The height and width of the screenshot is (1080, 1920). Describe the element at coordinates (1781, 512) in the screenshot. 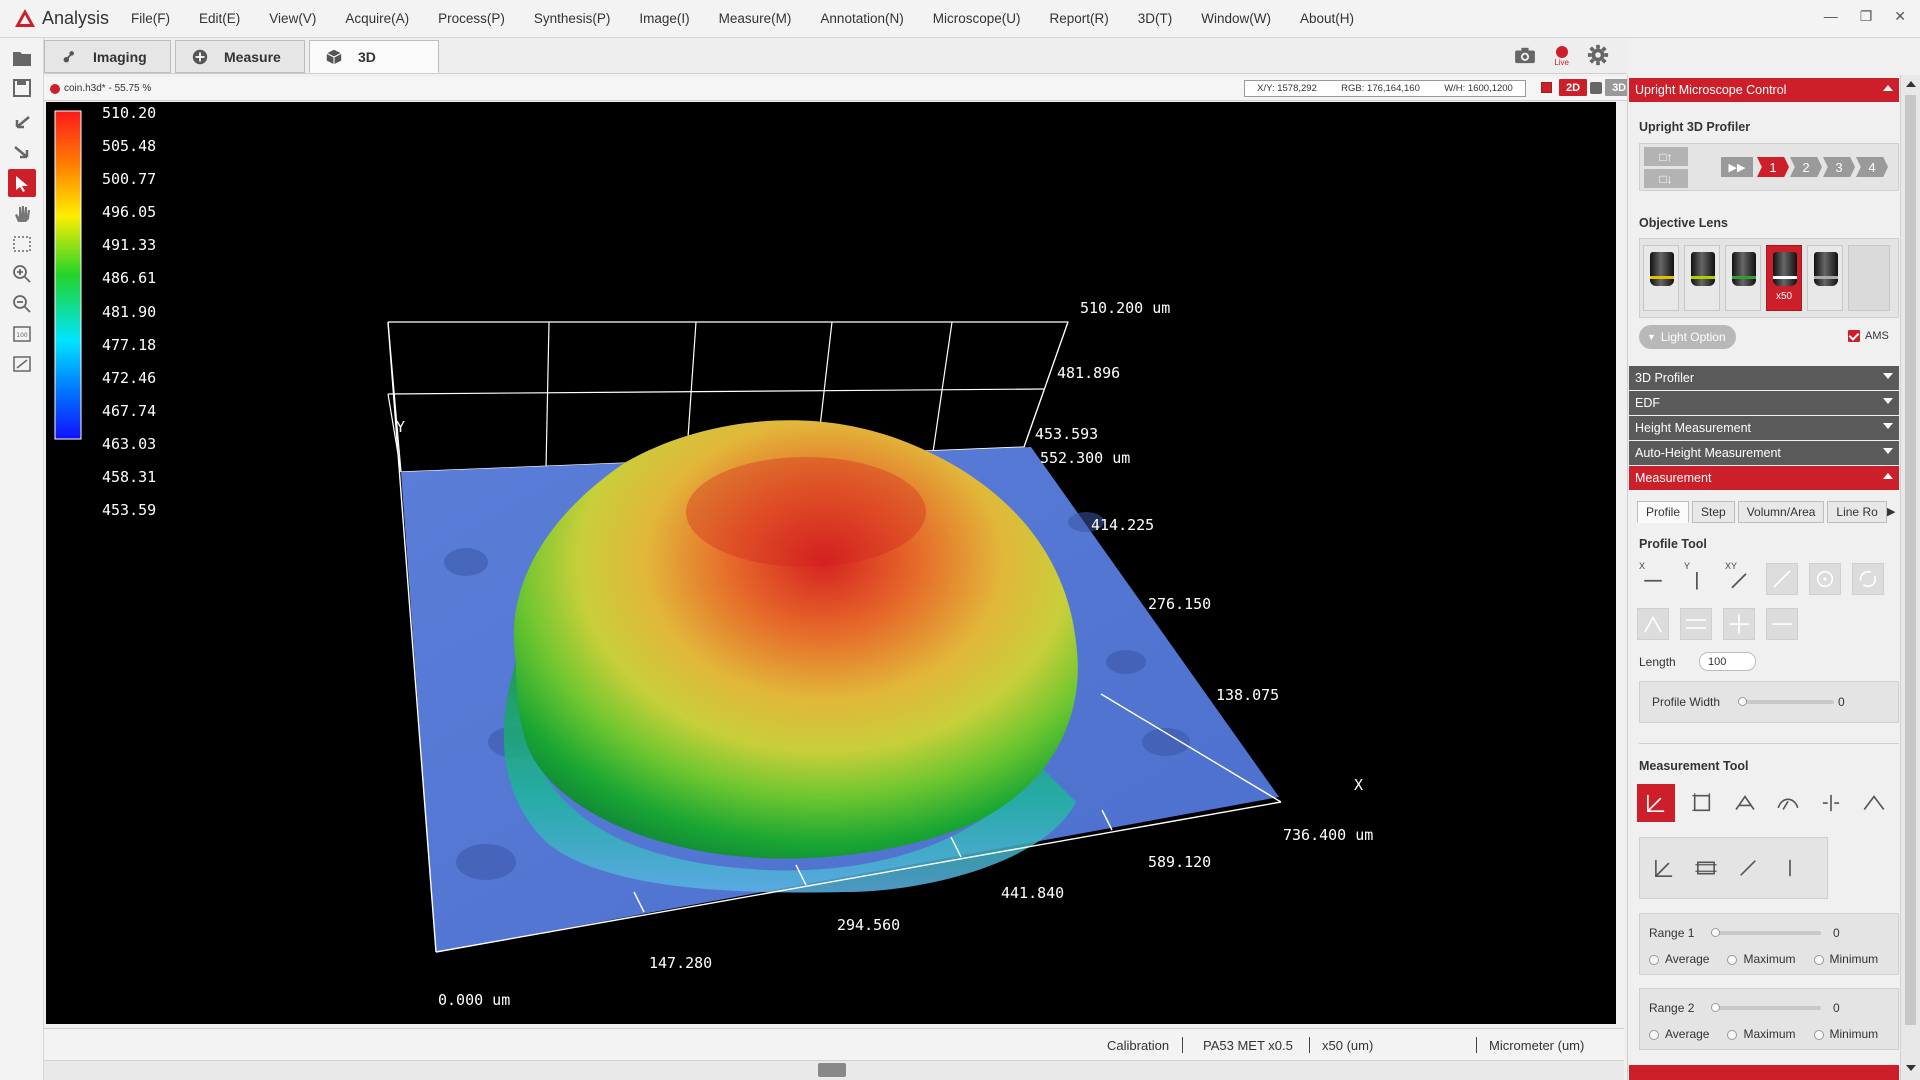

I see `tab-volumn-area: Volumn/Area` at that location.